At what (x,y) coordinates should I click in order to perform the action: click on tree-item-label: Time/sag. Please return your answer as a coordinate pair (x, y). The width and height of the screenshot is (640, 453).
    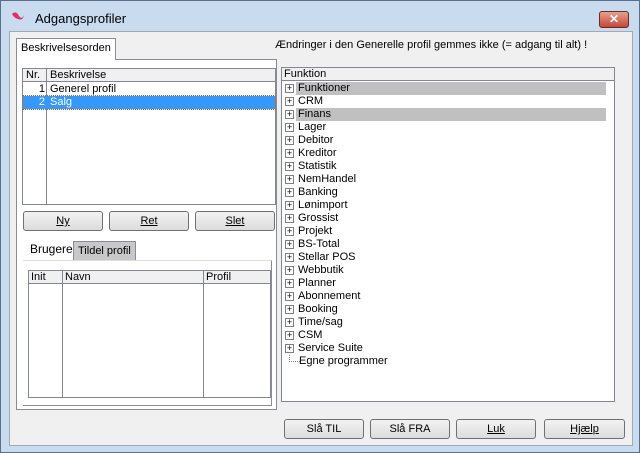
    Looking at the image, I should click on (320, 322).